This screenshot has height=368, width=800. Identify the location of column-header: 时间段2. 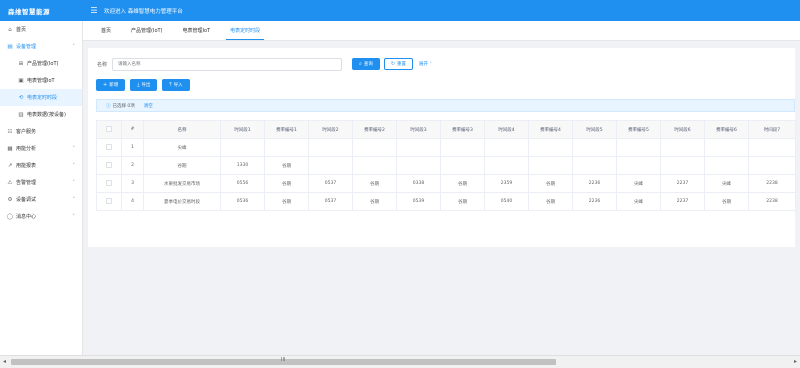
(330, 129).